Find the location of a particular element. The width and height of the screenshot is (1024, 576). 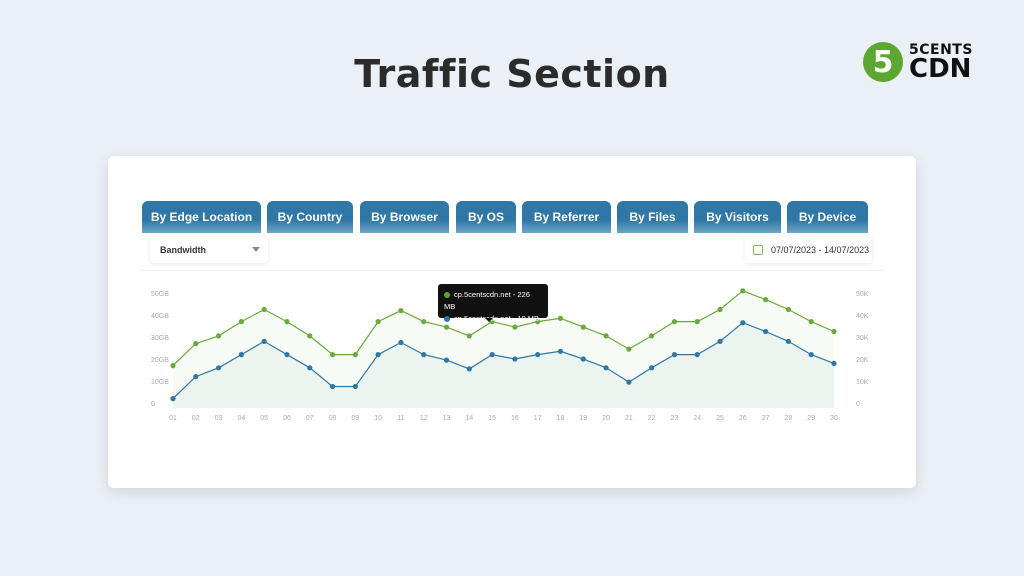

x-tick: 24 is located at coordinates (697, 418).